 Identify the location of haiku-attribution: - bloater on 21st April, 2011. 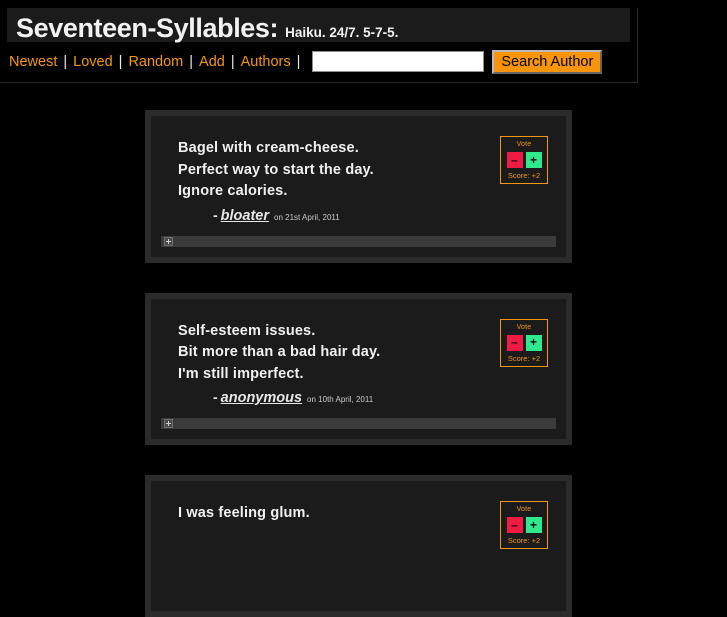
(276, 216).